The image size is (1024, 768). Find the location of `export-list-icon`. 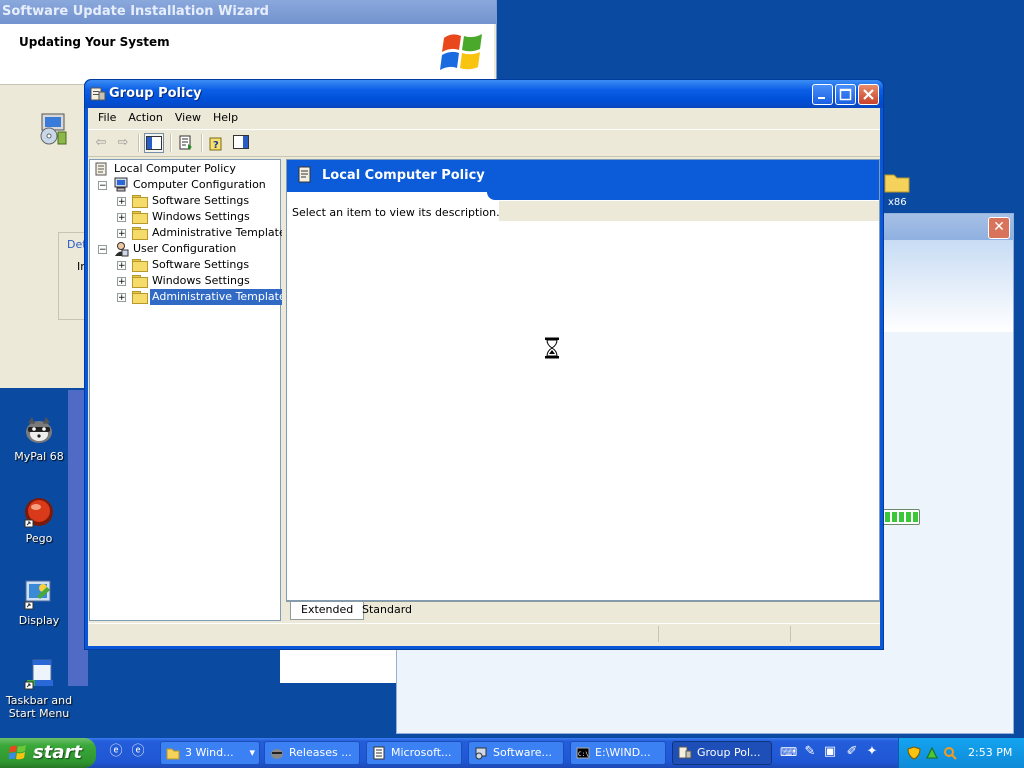

export-list-icon is located at coordinates (185, 142).